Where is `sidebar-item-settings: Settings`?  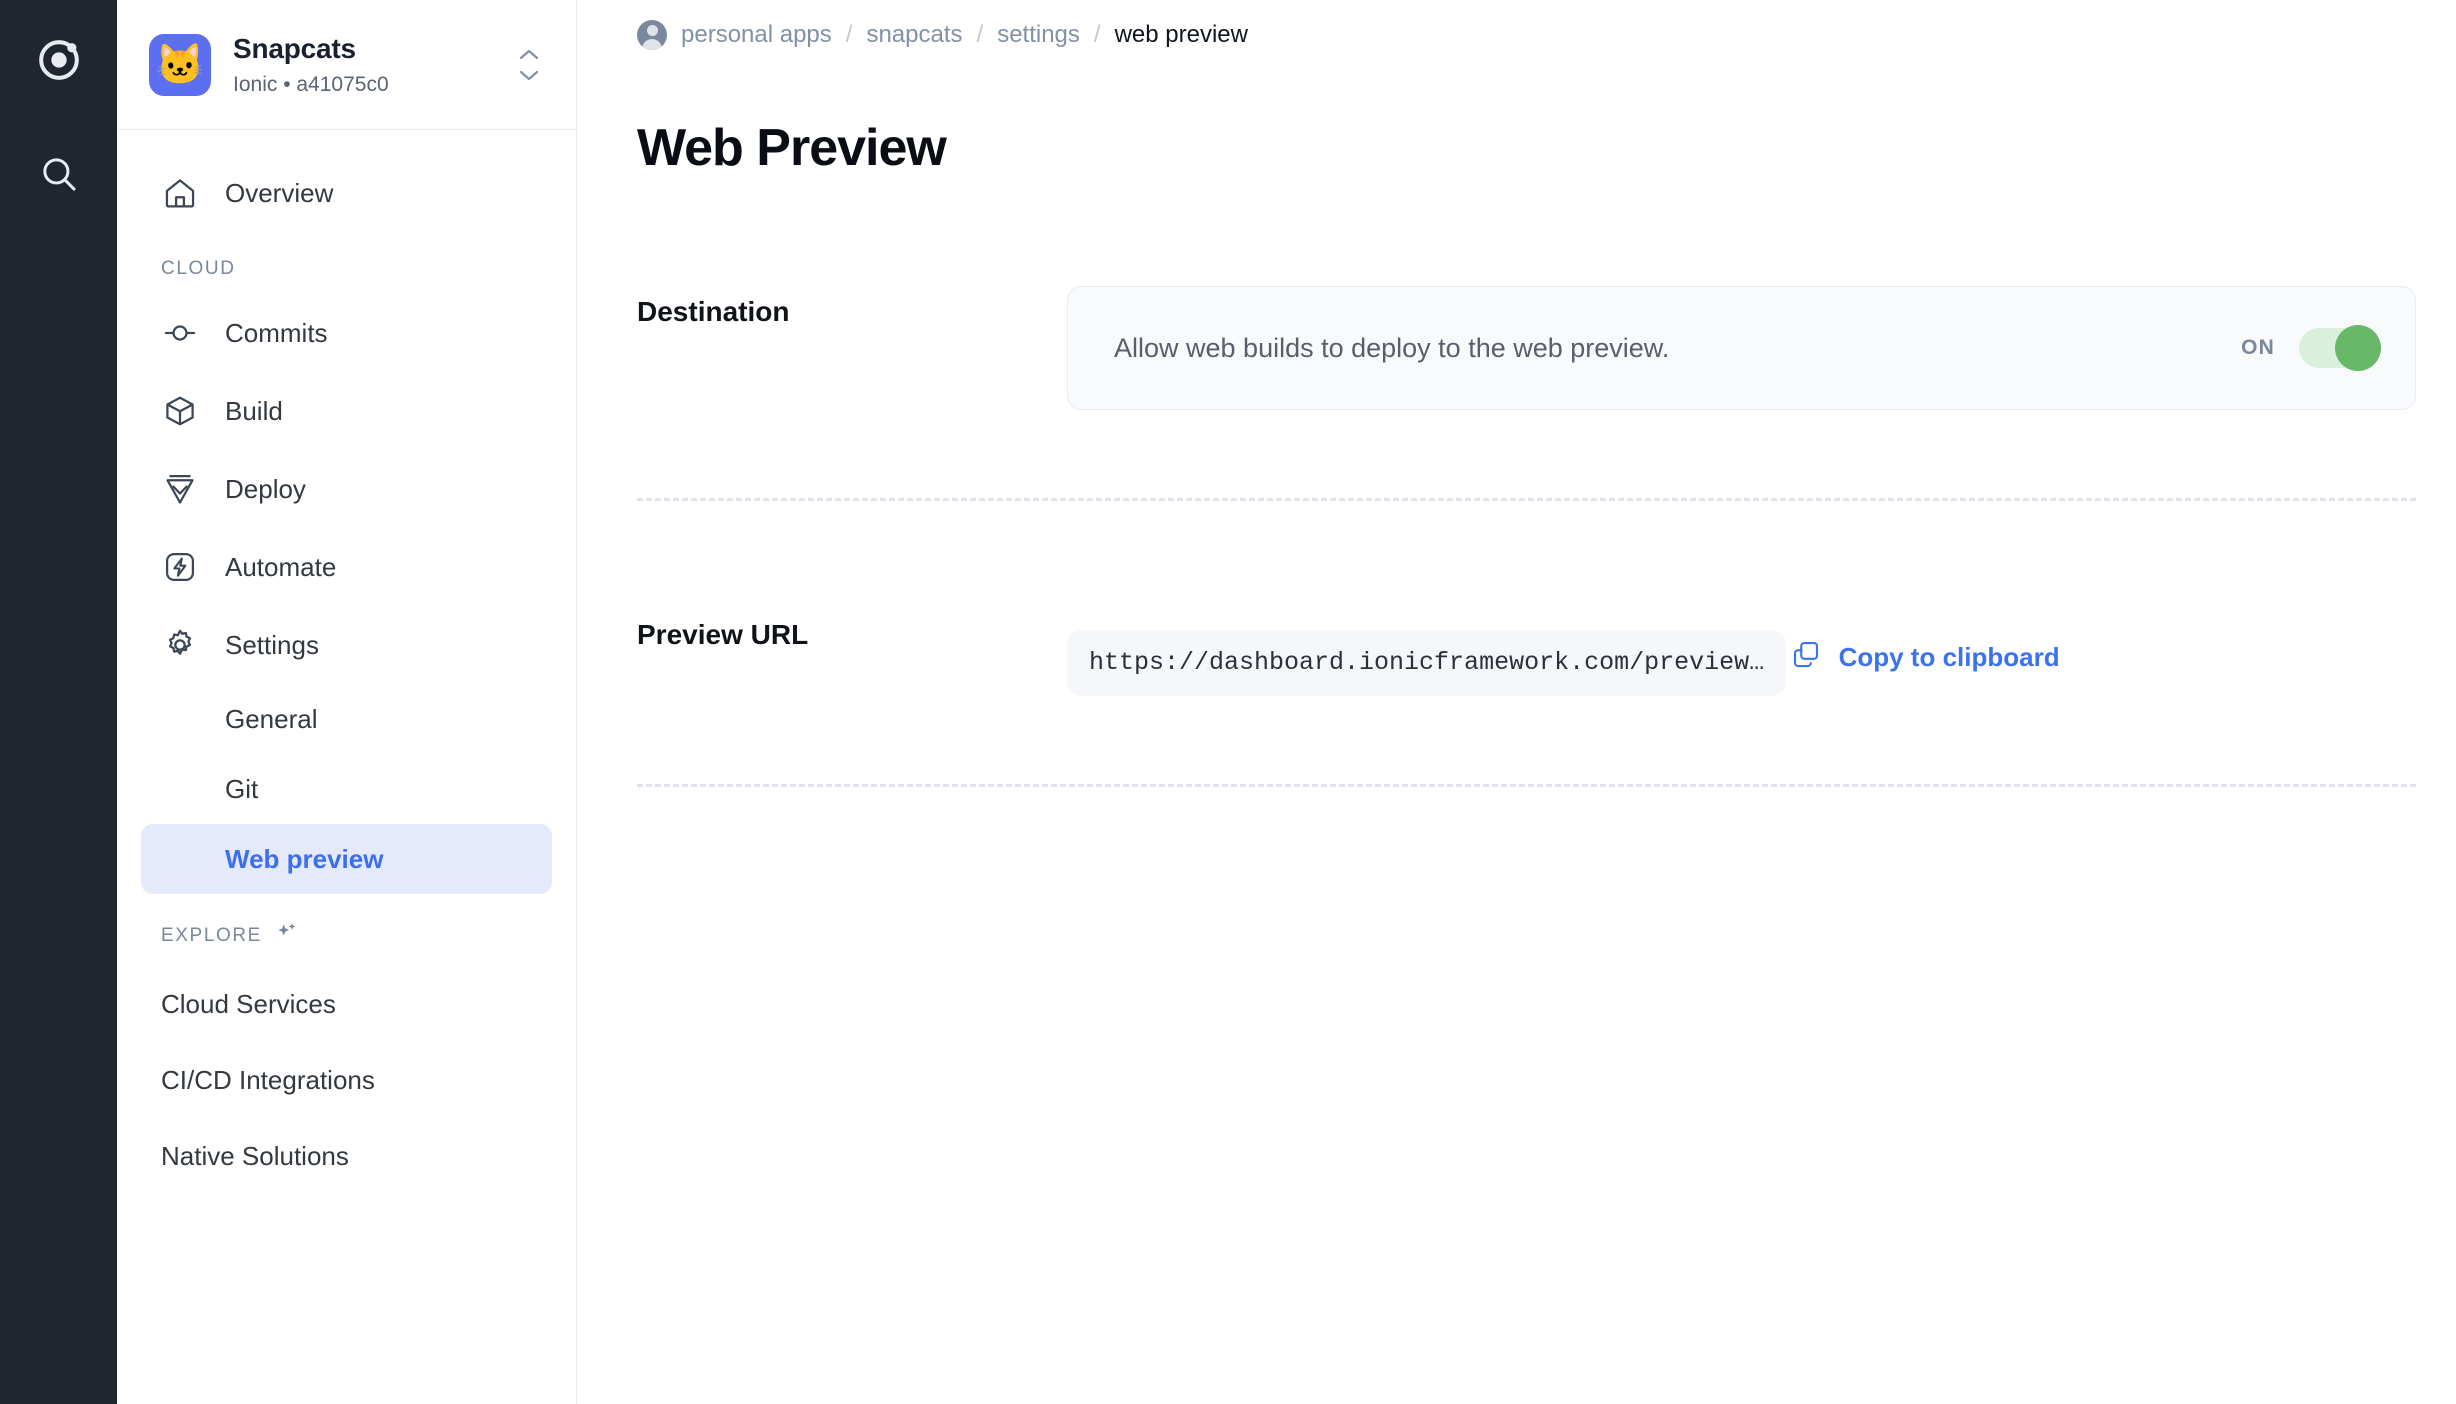
sidebar-item-settings: Settings is located at coordinates (346, 645).